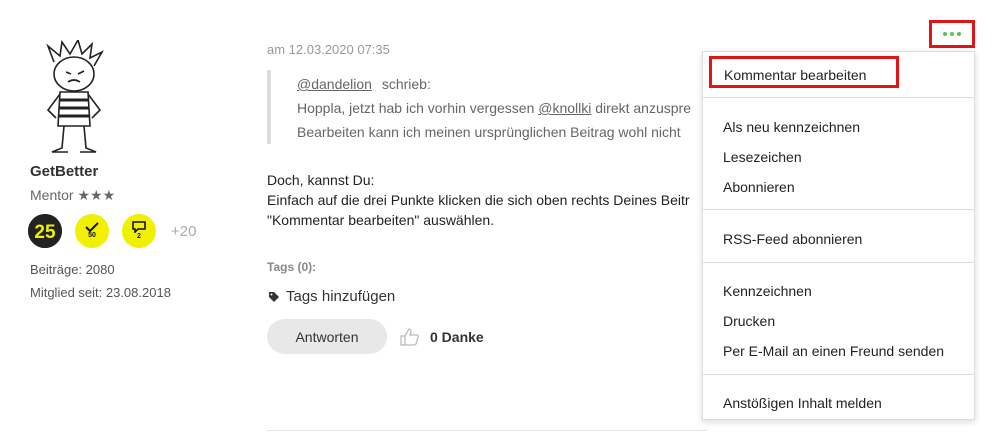 The image size is (998, 445). What do you see at coordinates (183, 231) in the screenshot?
I see `more-badges-link: +20` at bounding box center [183, 231].